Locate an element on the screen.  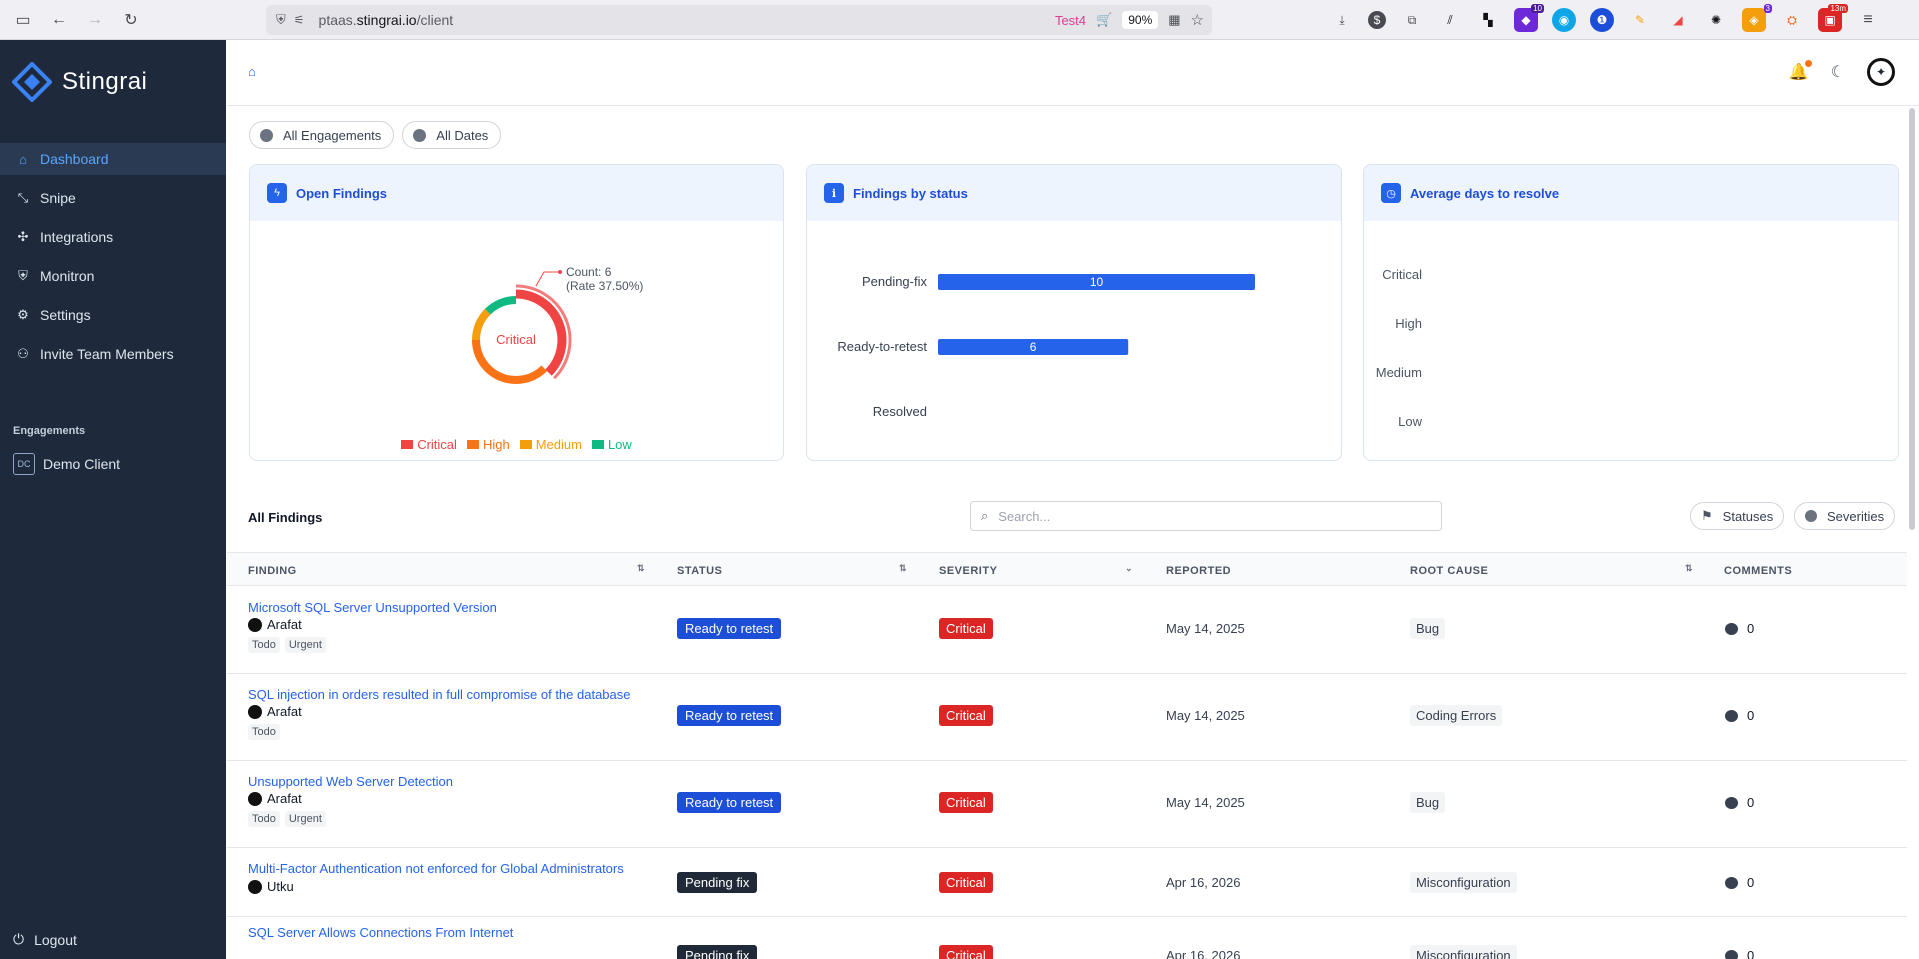
flag-icon: ⚑ is located at coordinates (1707, 515).